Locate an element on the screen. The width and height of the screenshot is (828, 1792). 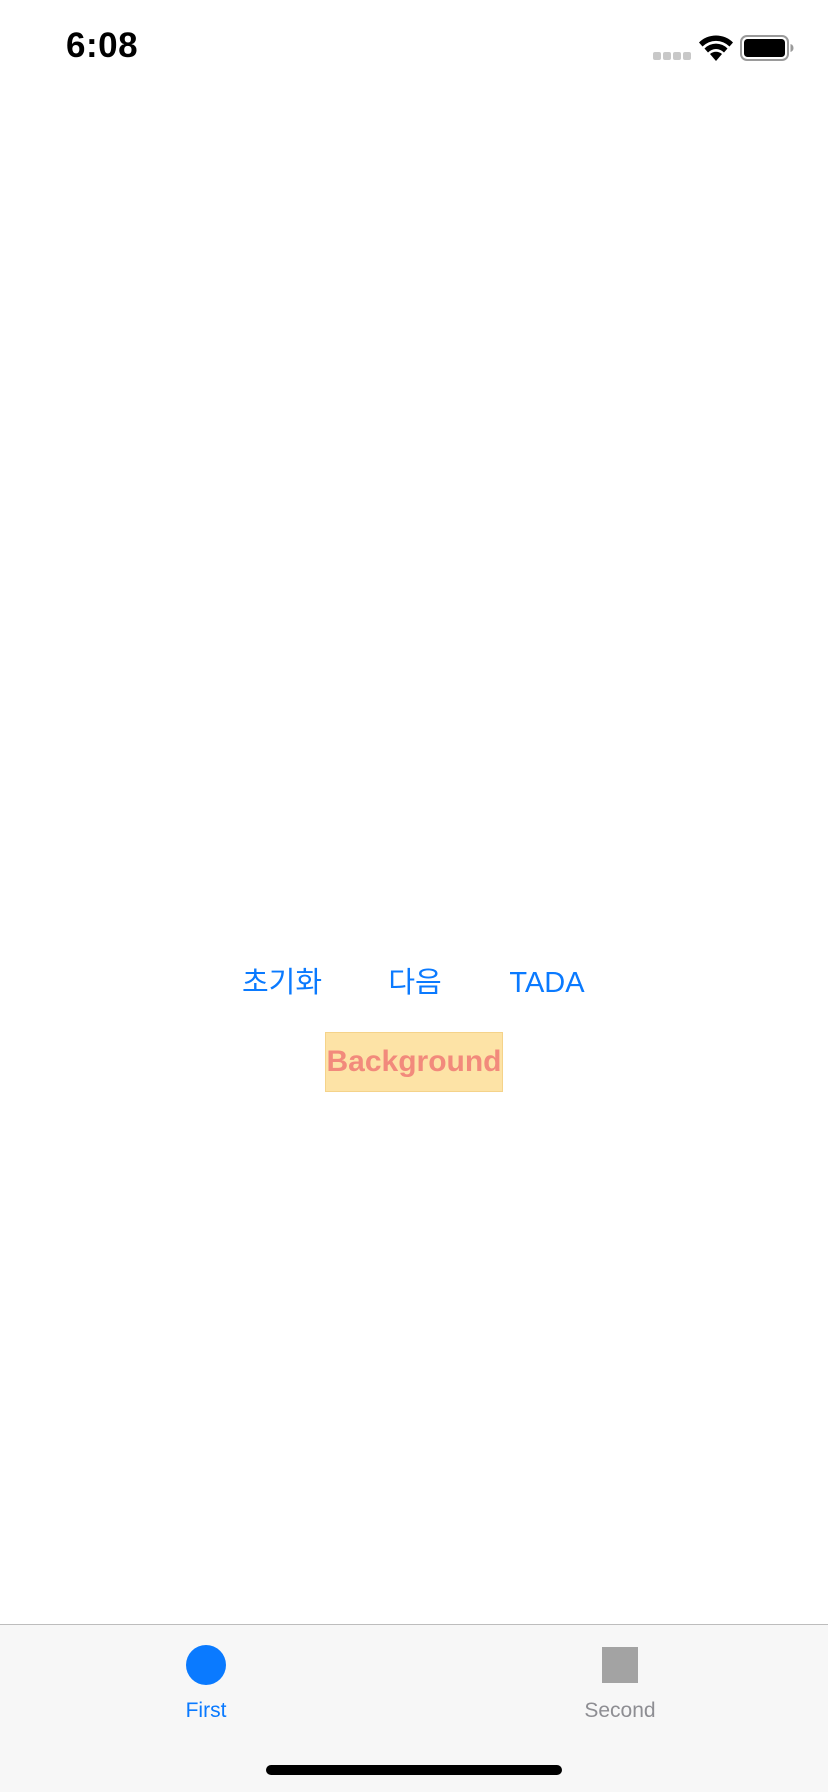
tab-second: Second is located at coordinates (620, 1680).